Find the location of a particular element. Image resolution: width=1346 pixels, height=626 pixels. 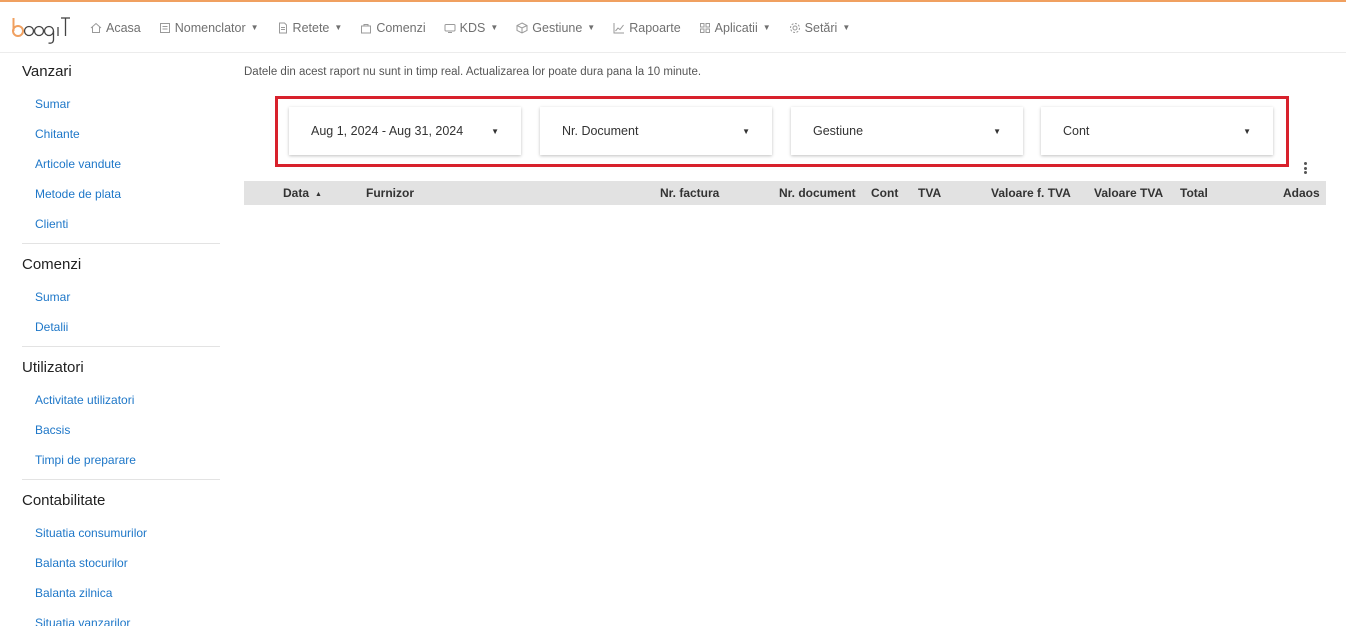

logo-graphic is located at coordinates (41, 30).